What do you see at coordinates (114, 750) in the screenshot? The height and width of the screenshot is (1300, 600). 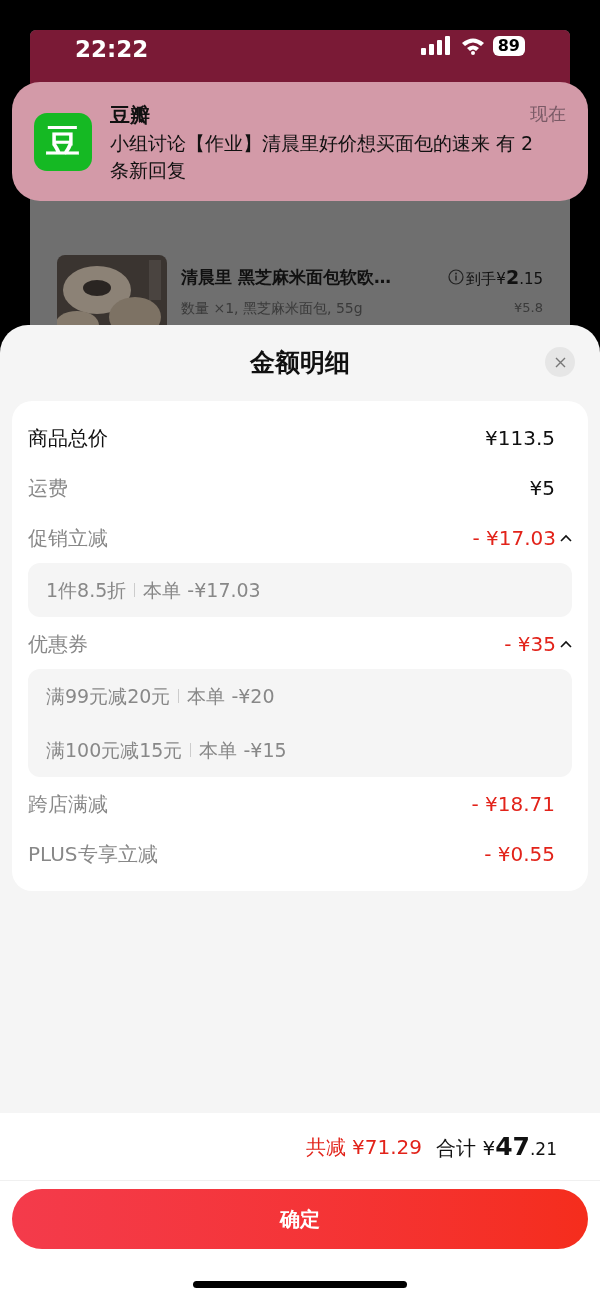 I see `detail-name: 满100元减15元` at bounding box center [114, 750].